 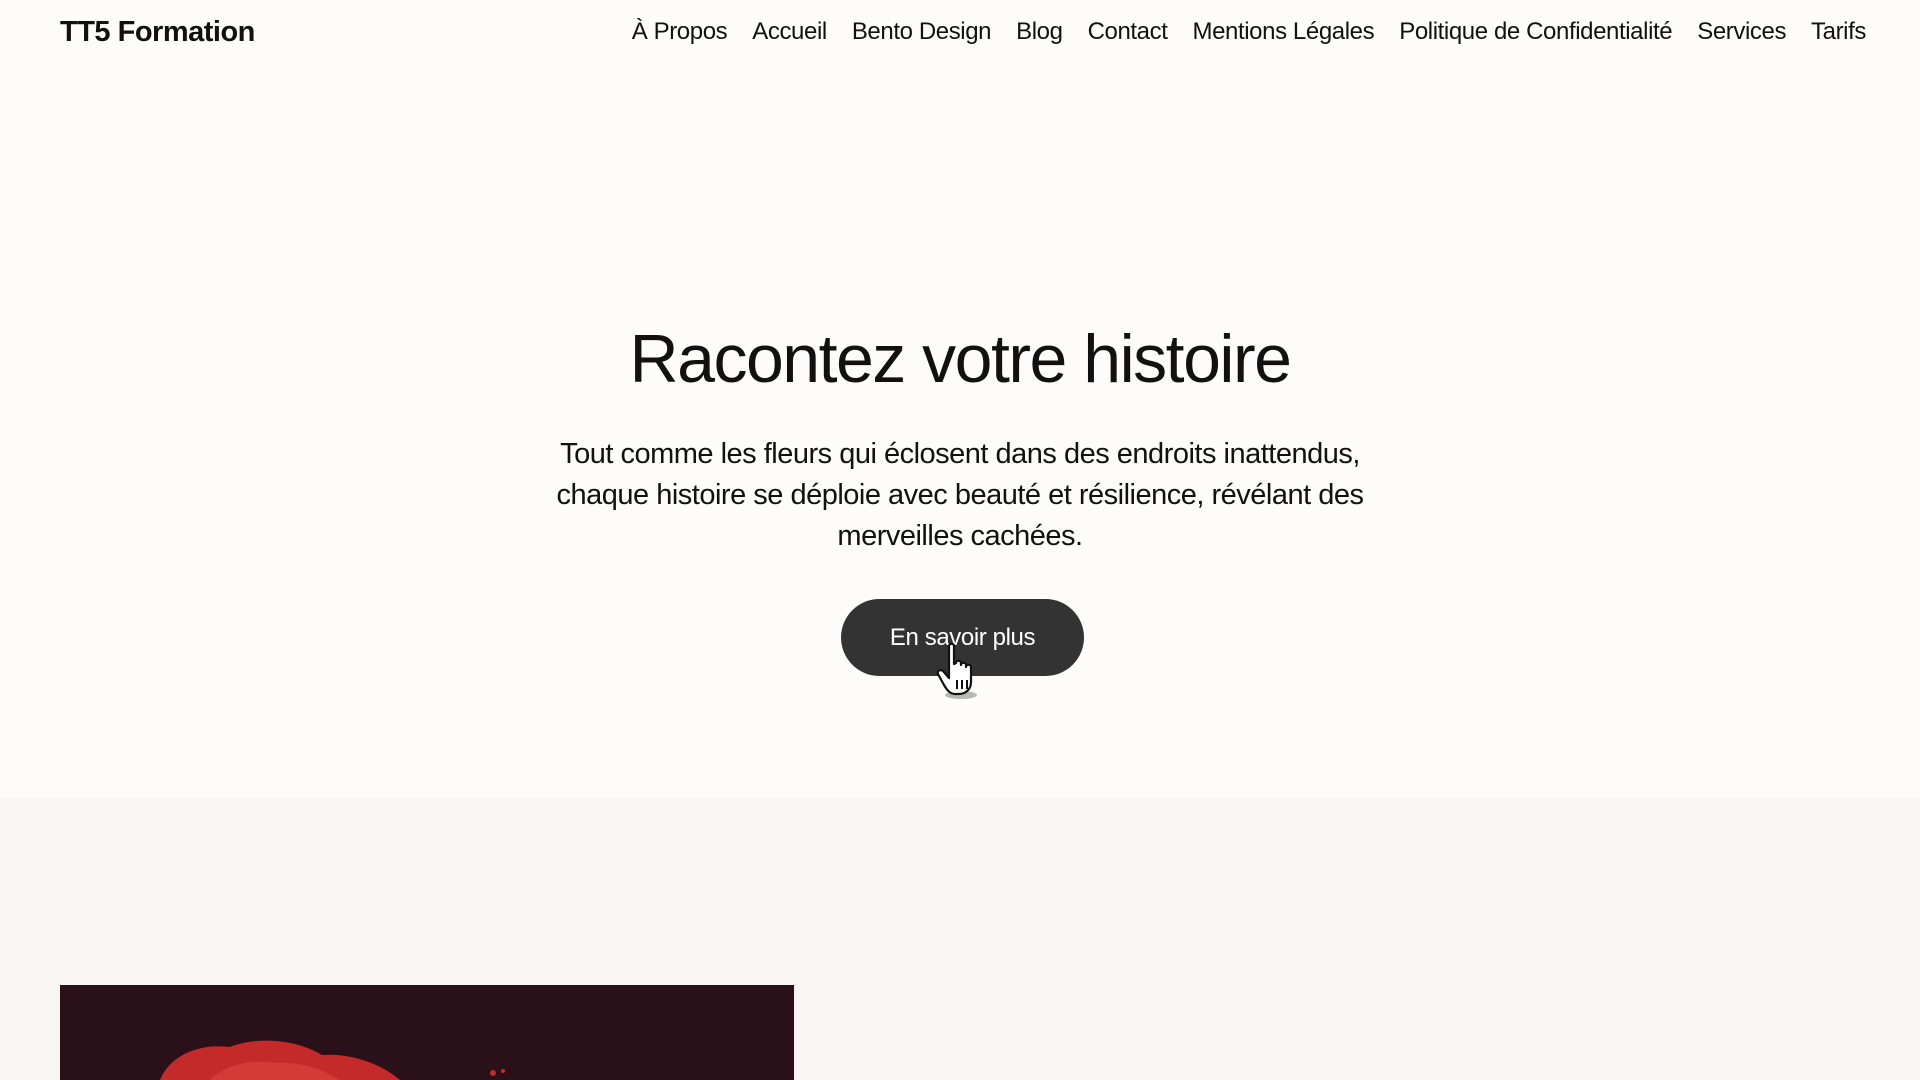 I want to click on learn-more-button: En savoir plus, so click(x=962, y=637).